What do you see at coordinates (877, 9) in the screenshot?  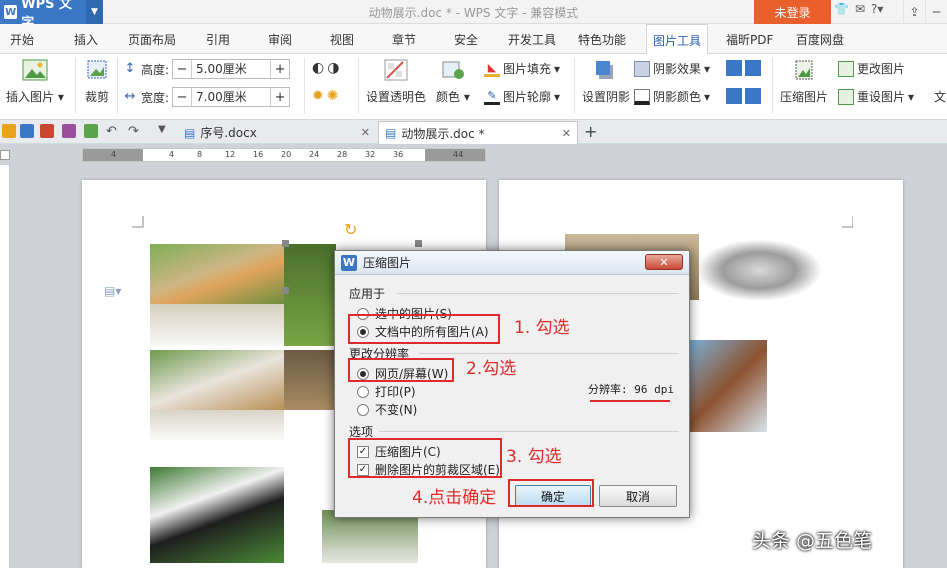 I see `help-icon: ?▾` at bounding box center [877, 9].